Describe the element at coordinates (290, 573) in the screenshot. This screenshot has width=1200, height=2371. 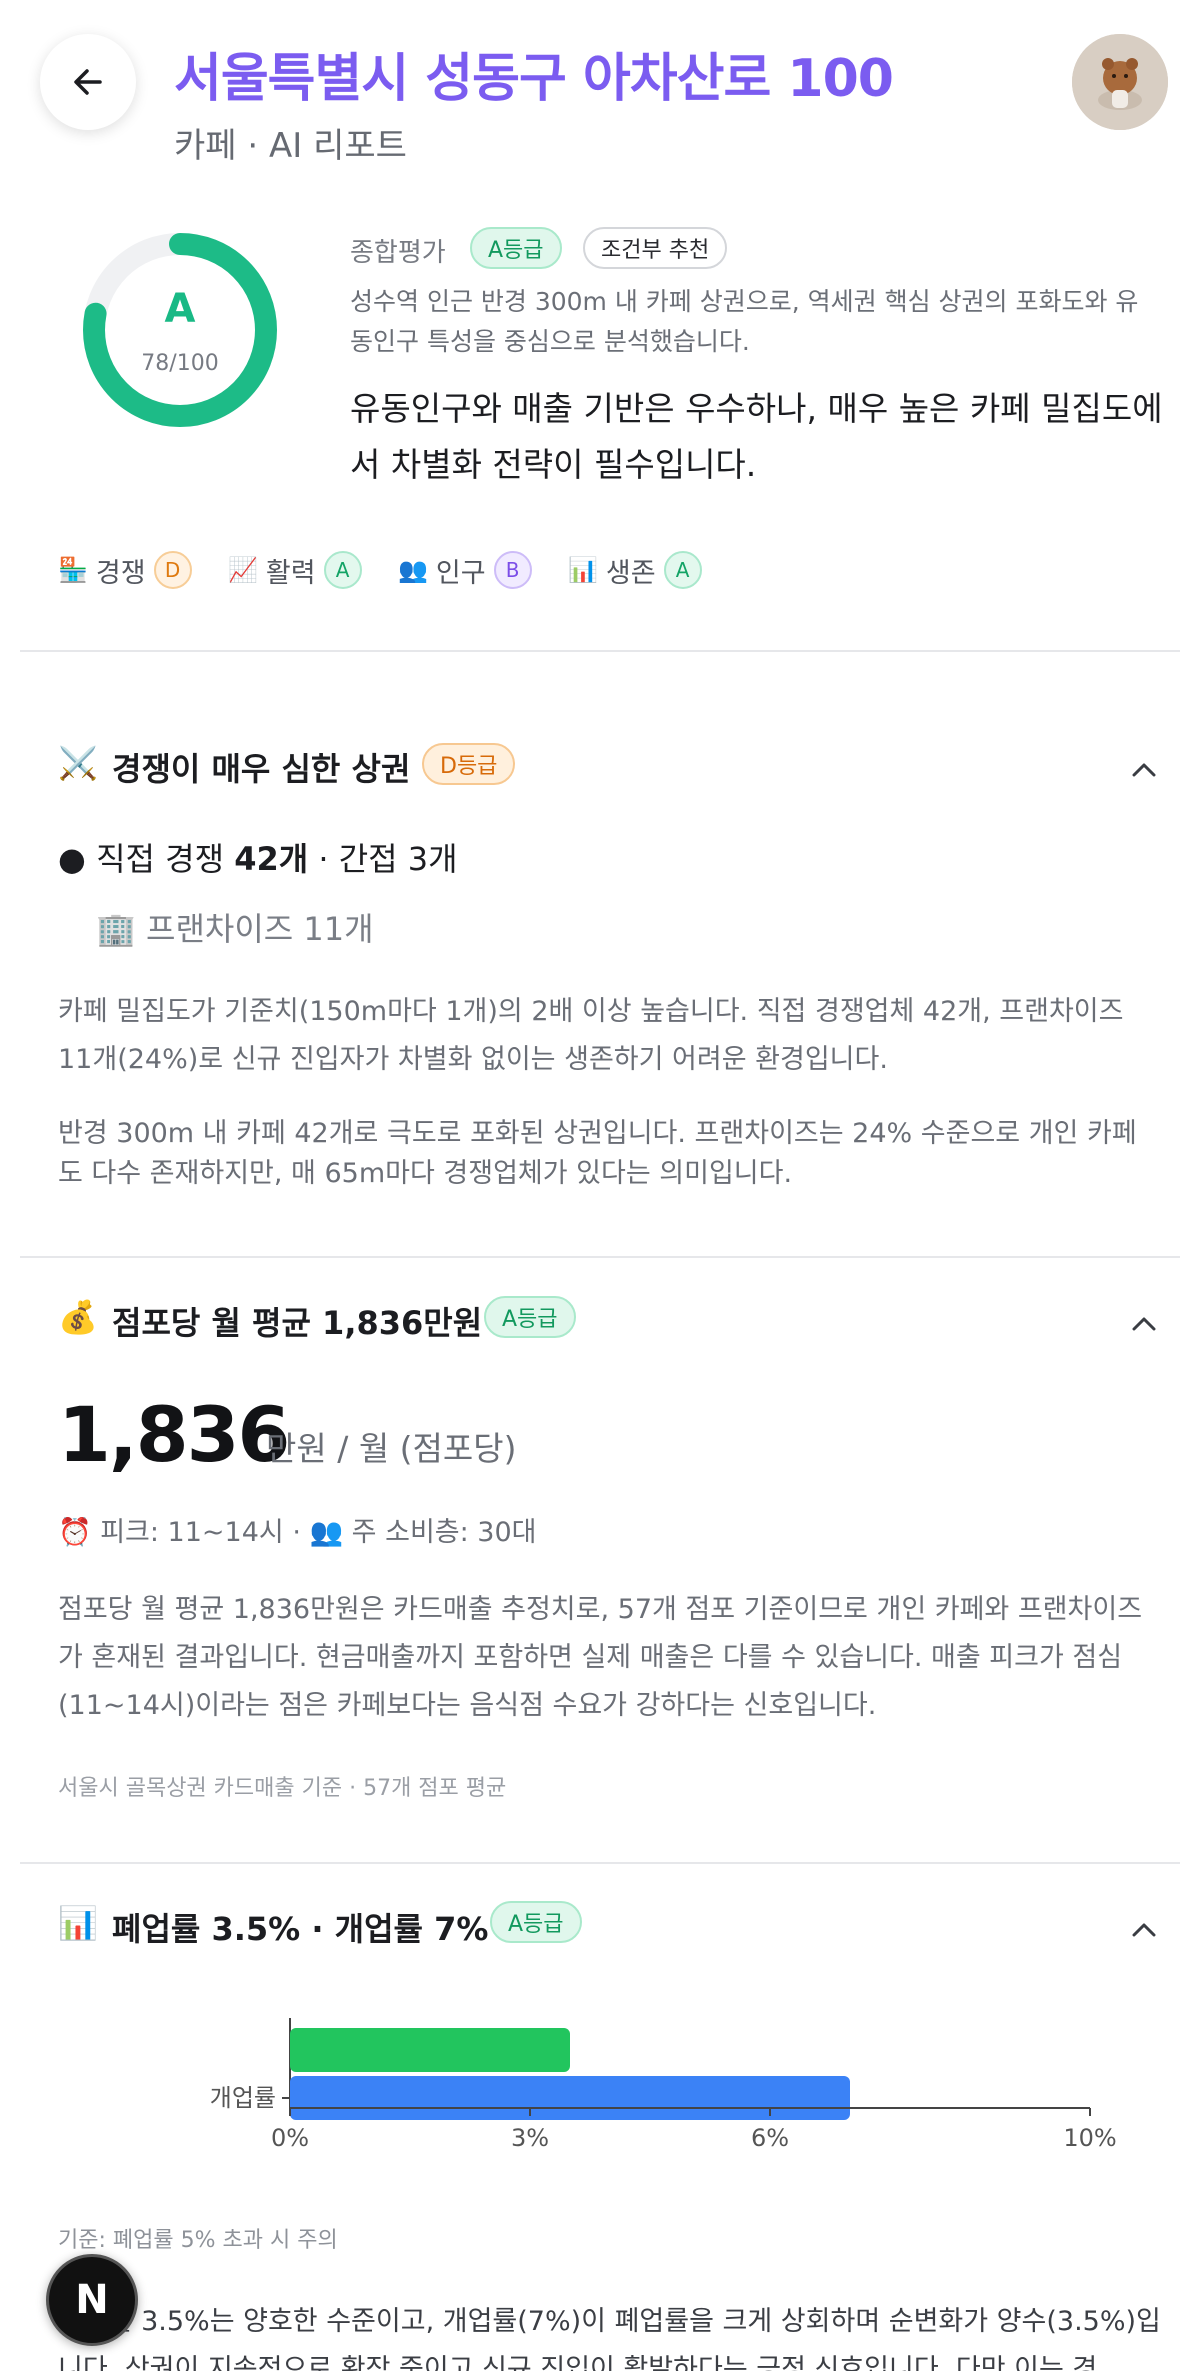
I see `metric-label: 활력` at that location.